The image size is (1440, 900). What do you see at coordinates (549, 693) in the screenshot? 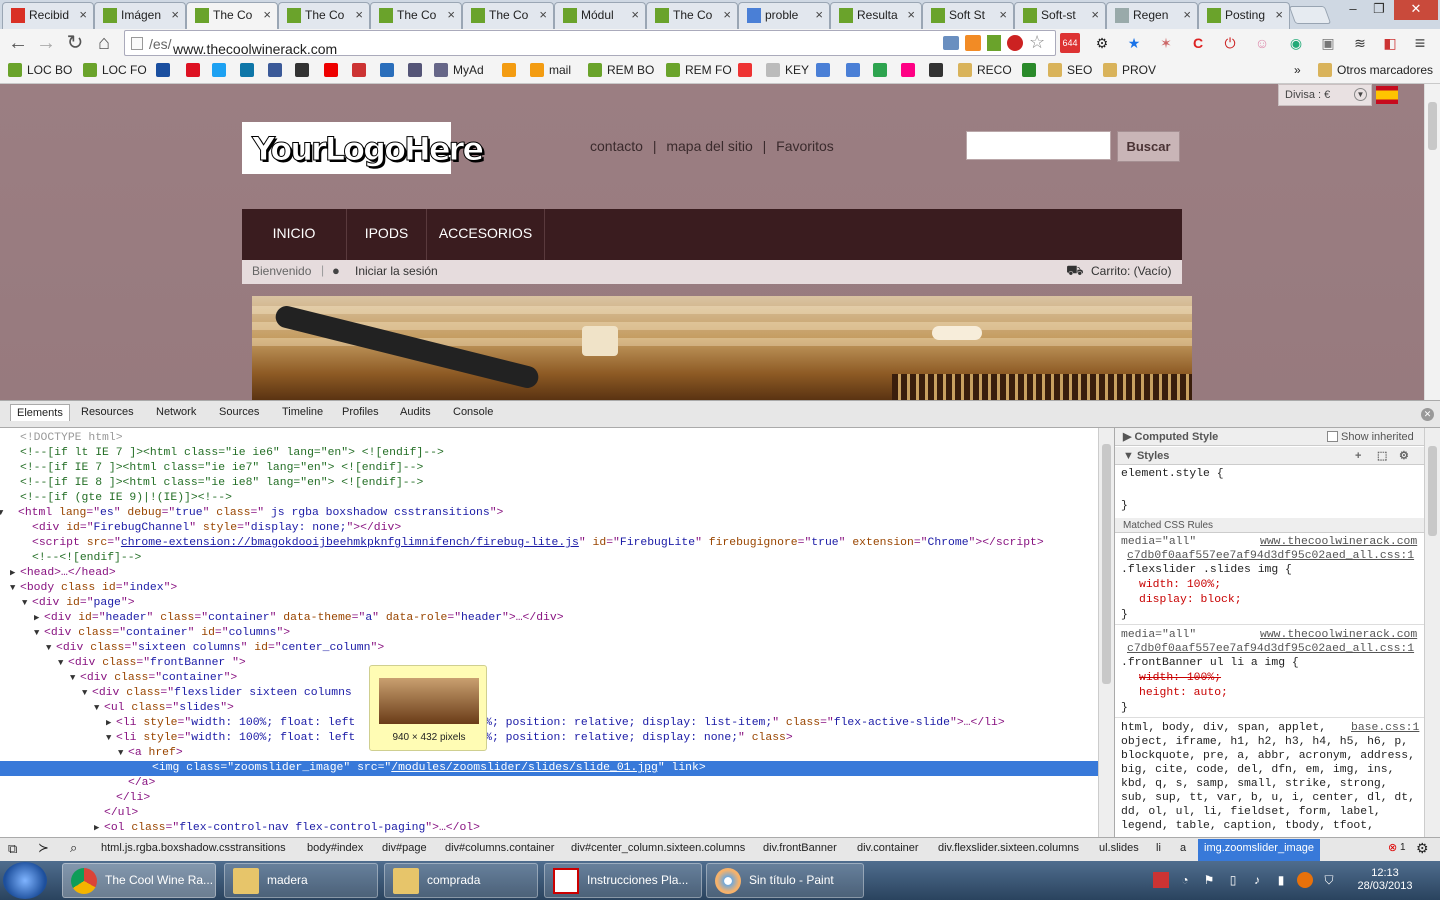
I see `dom-node: ▼ <div class="flexslider sixteen columns` at bounding box center [549, 693].